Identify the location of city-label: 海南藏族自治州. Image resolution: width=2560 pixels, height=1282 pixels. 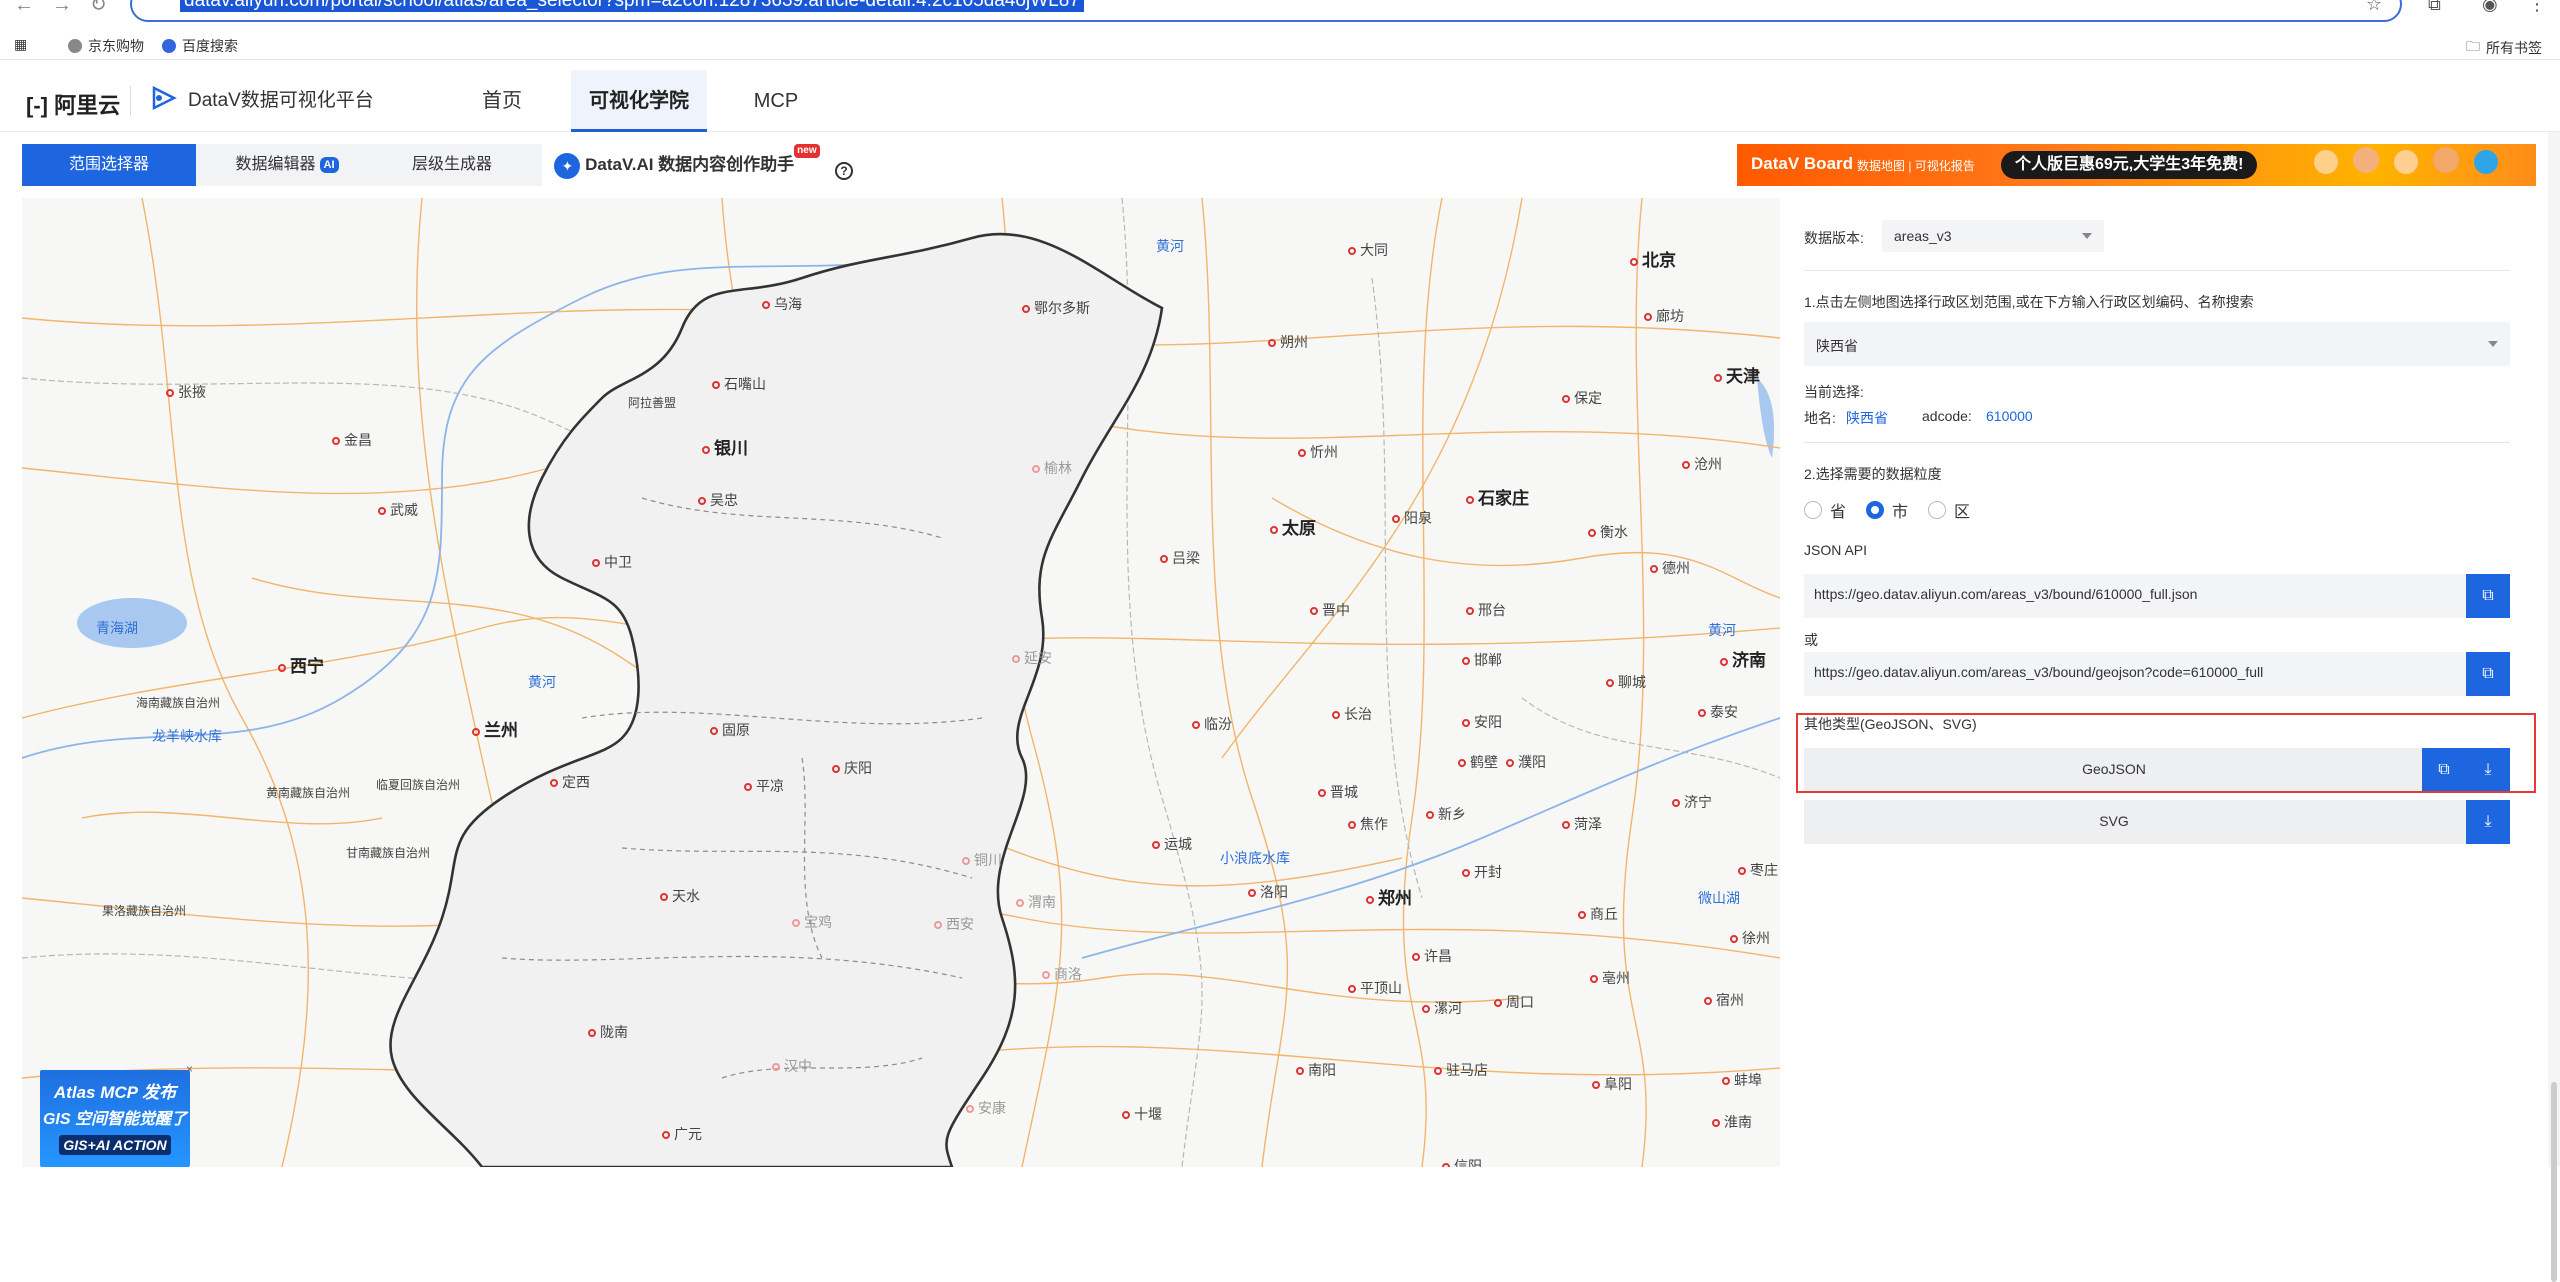
(178, 702).